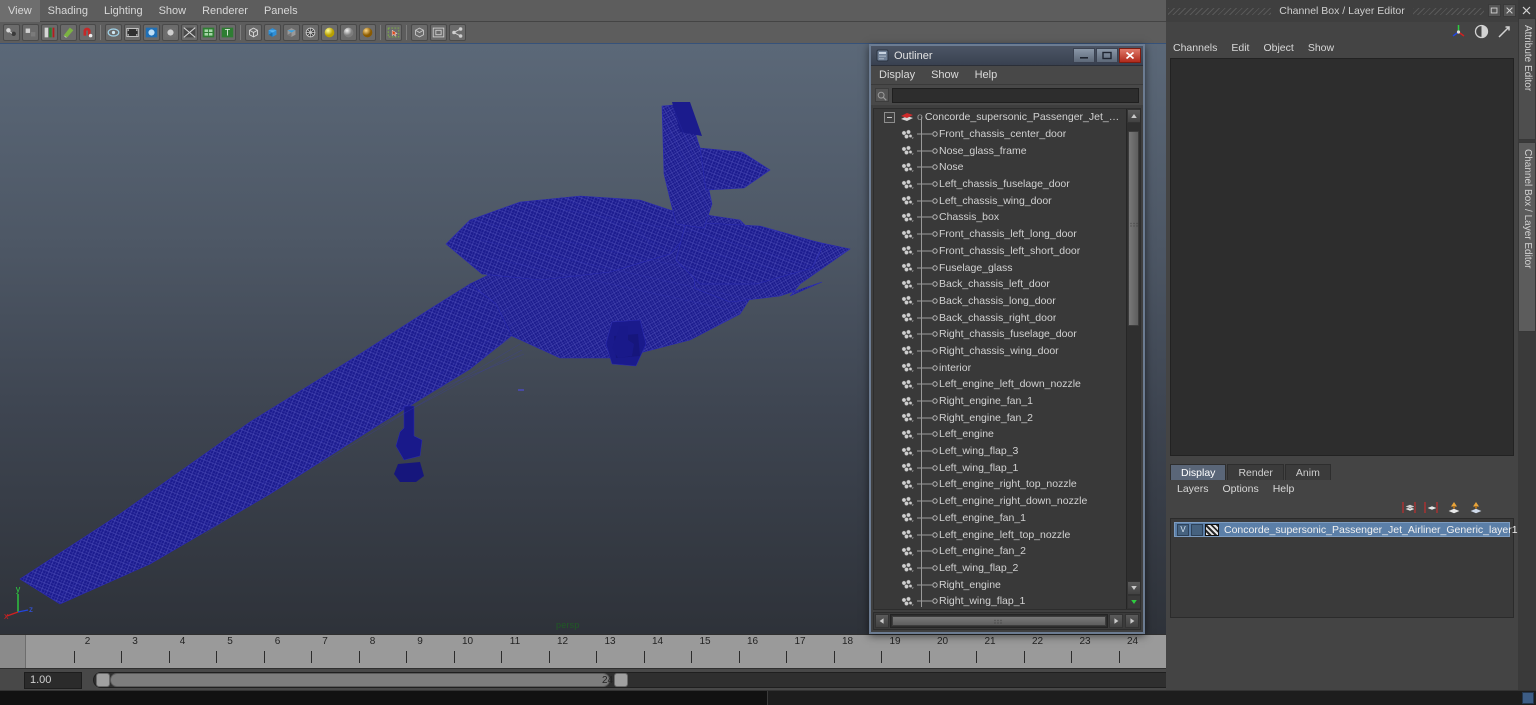 The height and width of the screenshot is (705, 1536). I want to click on layer-visibility-toggle: V, so click(1183, 529).